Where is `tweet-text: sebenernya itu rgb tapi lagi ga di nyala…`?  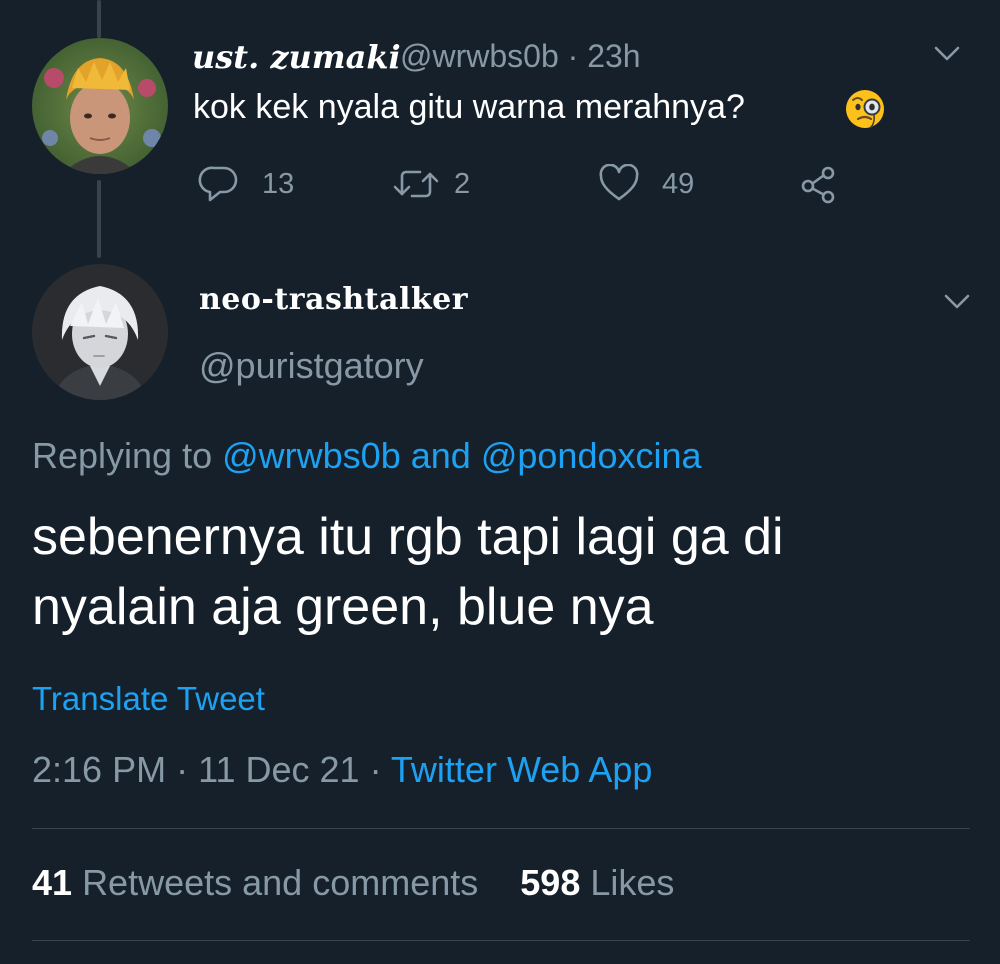 tweet-text: sebenernya itu rgb tapi lagi ga di nyala… is located at coordinates (408, 572).